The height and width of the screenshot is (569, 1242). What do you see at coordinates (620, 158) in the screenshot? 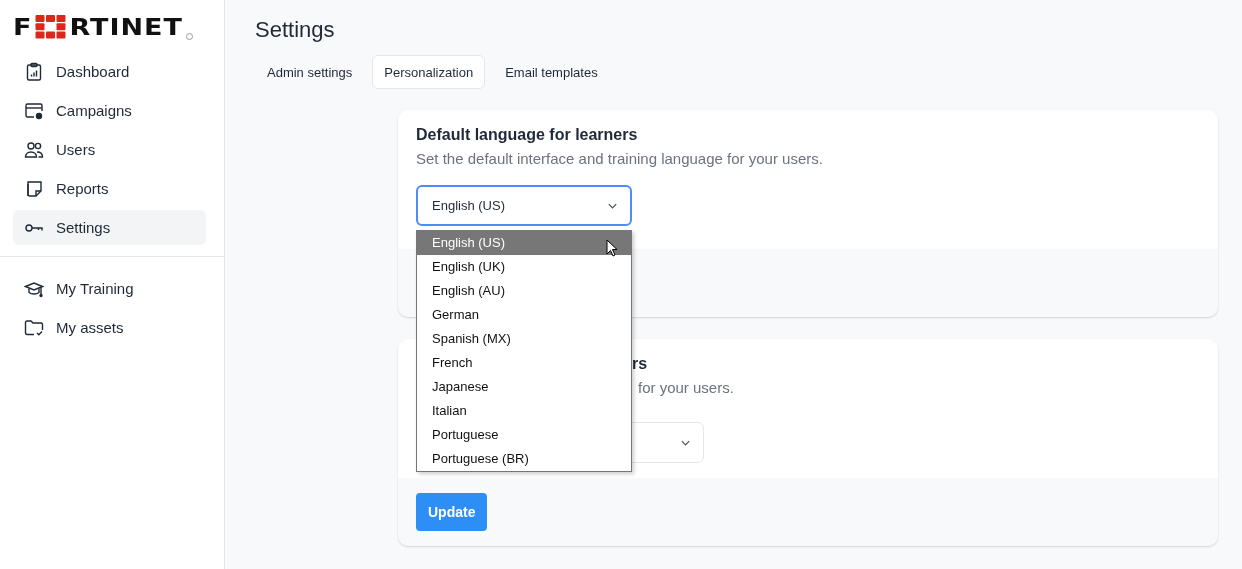
I see `card-description: Set the default interface and training language for your users.` at bounding box center [620, 158].